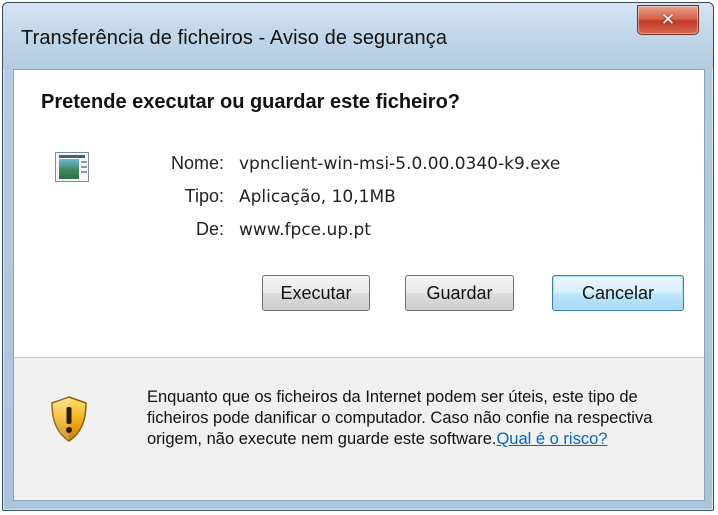 This screenshot has height=515, width=718. Describe the element at coordinates (551, 439) in the screenshot. I see `risk-link: Qual é o risco?` at that location.